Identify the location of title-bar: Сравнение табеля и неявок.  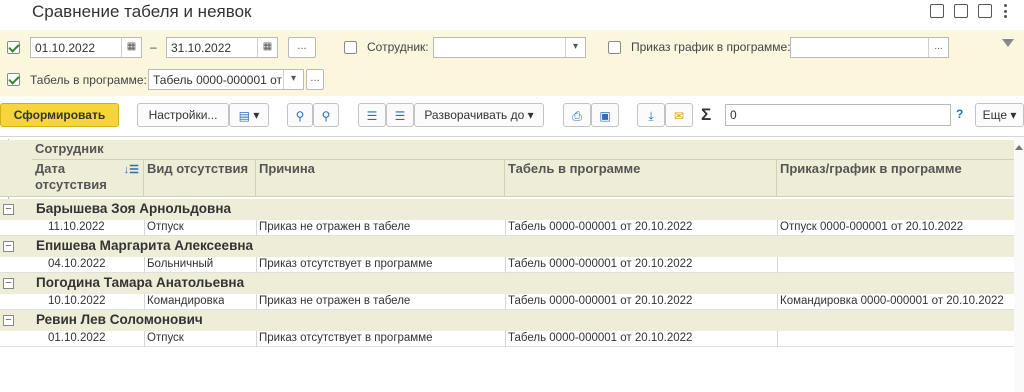
(512, 14).